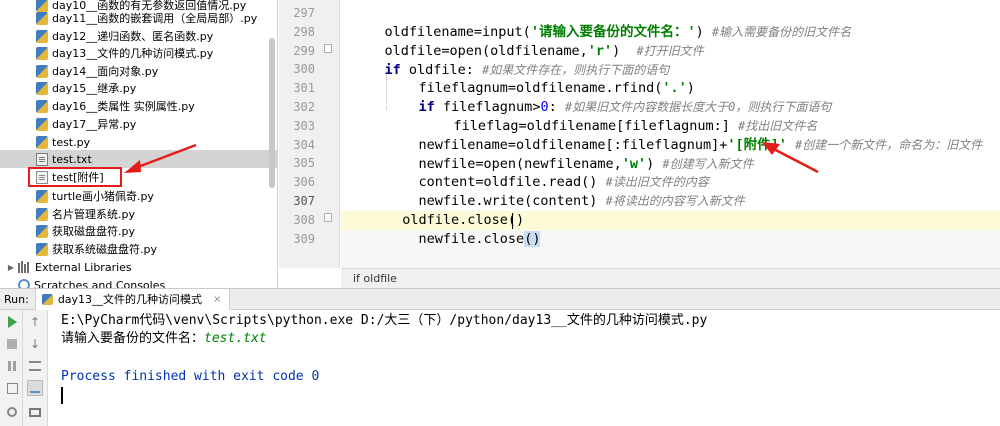 The height and width of the screenshot is (426, 1000). I want to click on scroll-end-icon, so click(35, 388).